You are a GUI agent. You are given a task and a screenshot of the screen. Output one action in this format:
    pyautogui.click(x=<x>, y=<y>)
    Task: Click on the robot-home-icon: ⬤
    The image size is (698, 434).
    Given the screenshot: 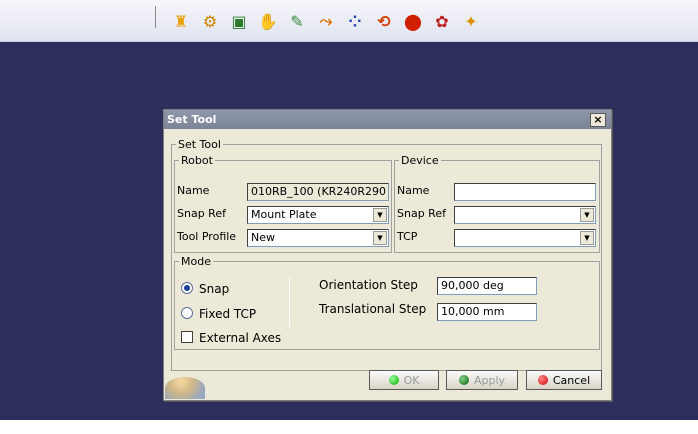 What is the action you would take?
    pyautogui.click(x=413, y=21)
    